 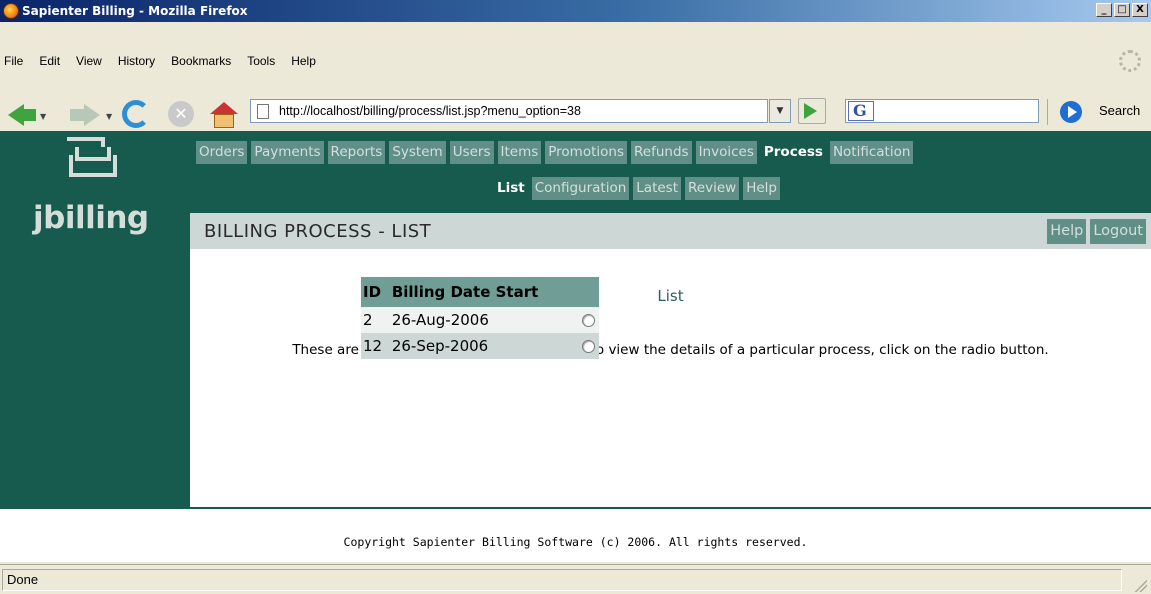 What do you see at coordinates (586, 152) in the screenshot?
I see `tab-promotions: Promotions` at bounding box center [586, 152].